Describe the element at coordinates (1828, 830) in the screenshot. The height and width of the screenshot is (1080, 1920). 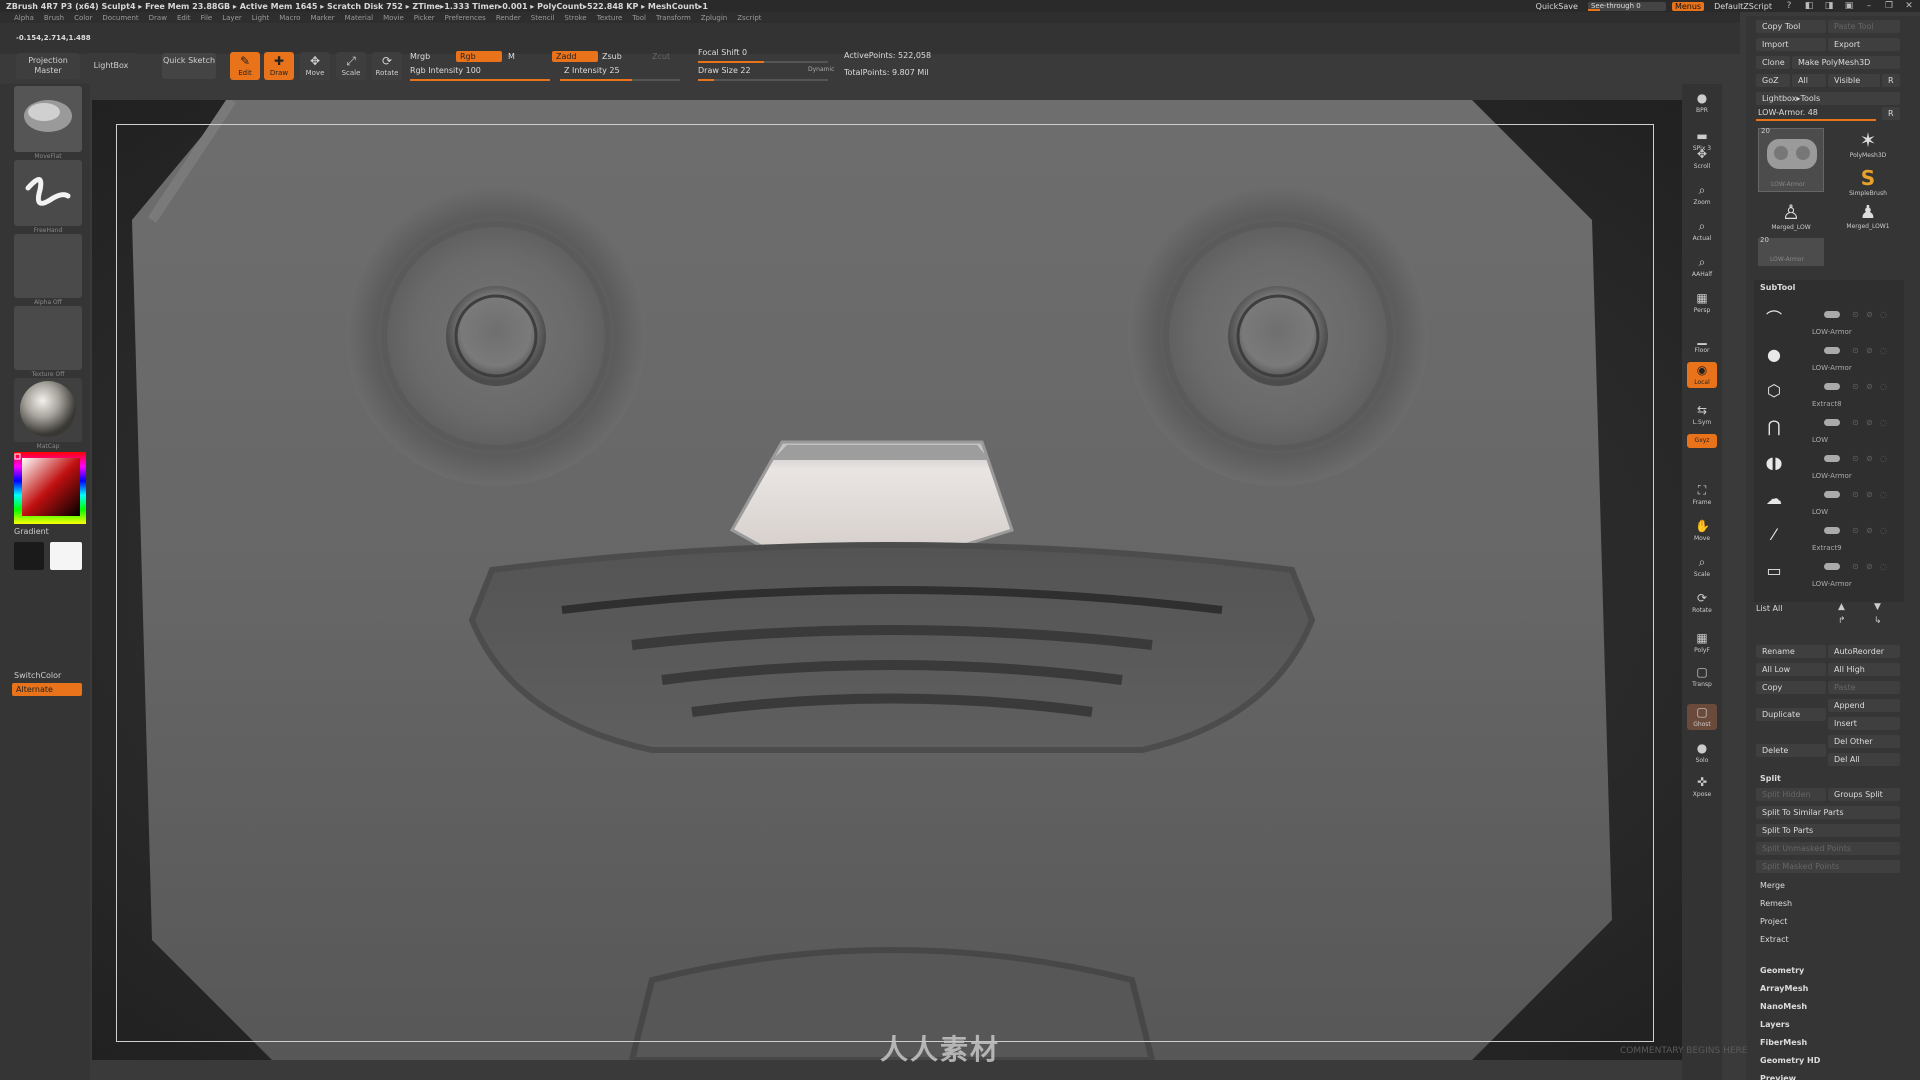
I see `split-to-parts-button: Split To Parts` at that location.